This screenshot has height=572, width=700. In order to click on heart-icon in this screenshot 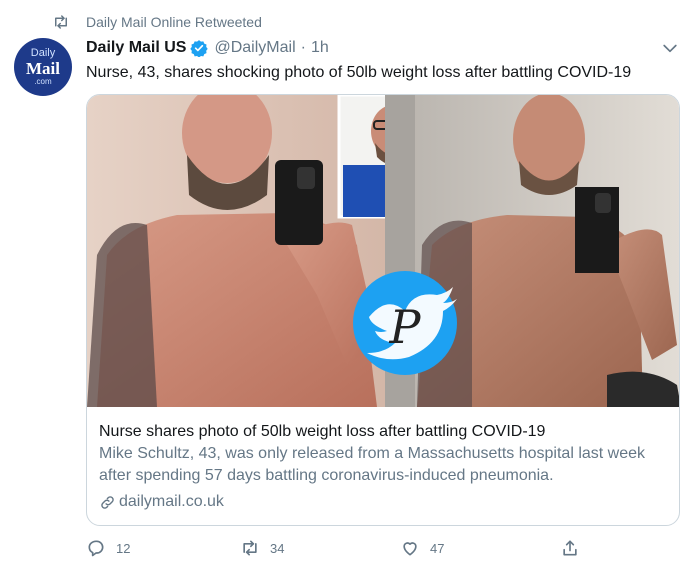, I will do `click(410, 549)`.